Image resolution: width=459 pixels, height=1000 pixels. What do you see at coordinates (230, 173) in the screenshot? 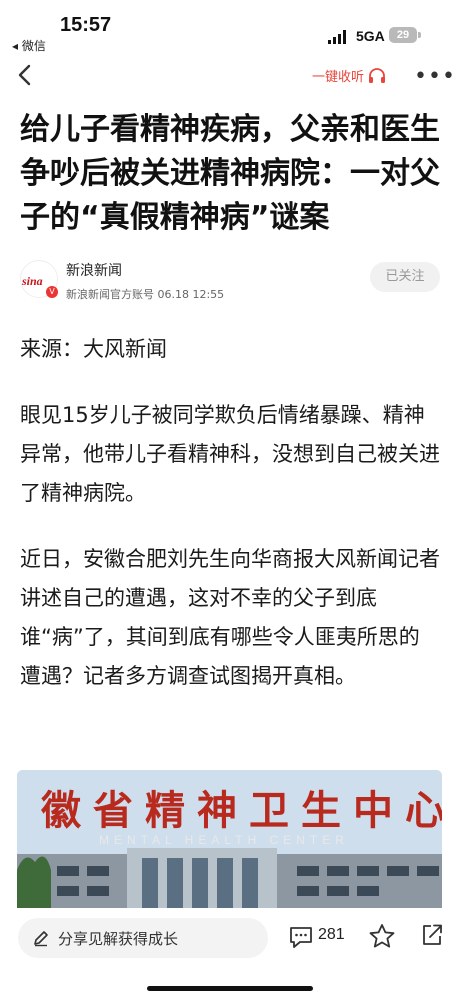
I see `article-title: 给儿子看精神疾病，父亲和医生争吵后被关进精神病院：一对父子的“真假精神病”谜案` at bounding box center [230, 173].